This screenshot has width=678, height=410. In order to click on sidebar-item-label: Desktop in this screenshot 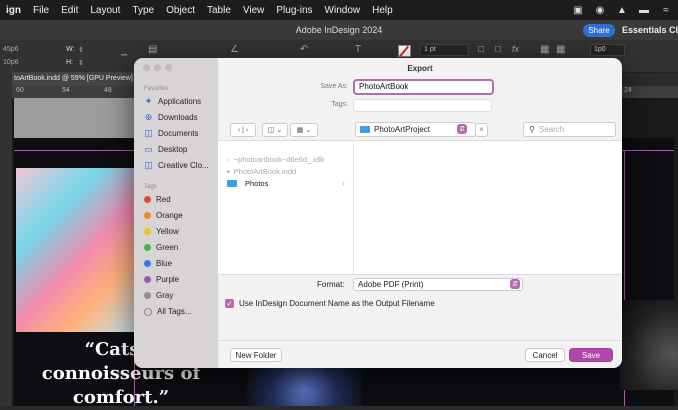, I will do `click(173, 149)`.